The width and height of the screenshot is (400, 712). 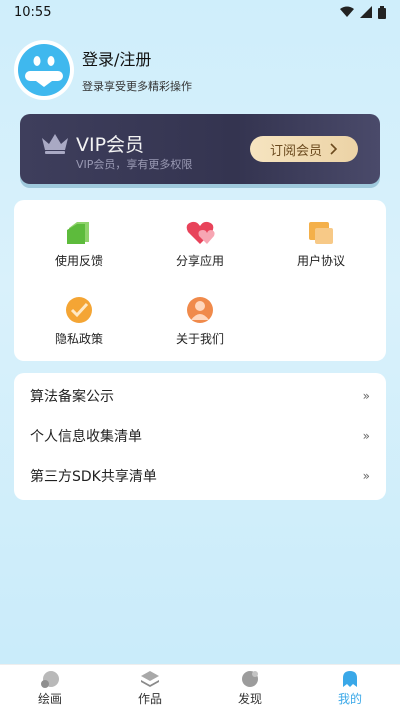 What do you see at coordinates (49, 699) in the screenshot?
I see `nav-label: 绘画` at bounding box center [49, 699].